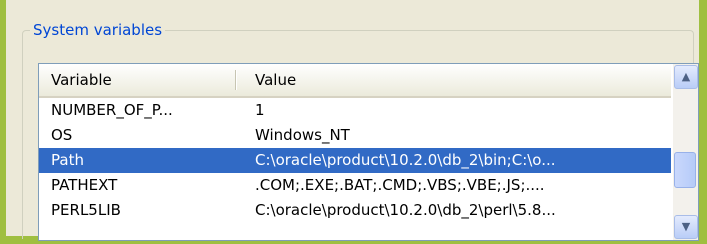 The width and height of the screenshot is (707, 244). I want to click on arrow-down-icon: ▼, so click(686, 226).